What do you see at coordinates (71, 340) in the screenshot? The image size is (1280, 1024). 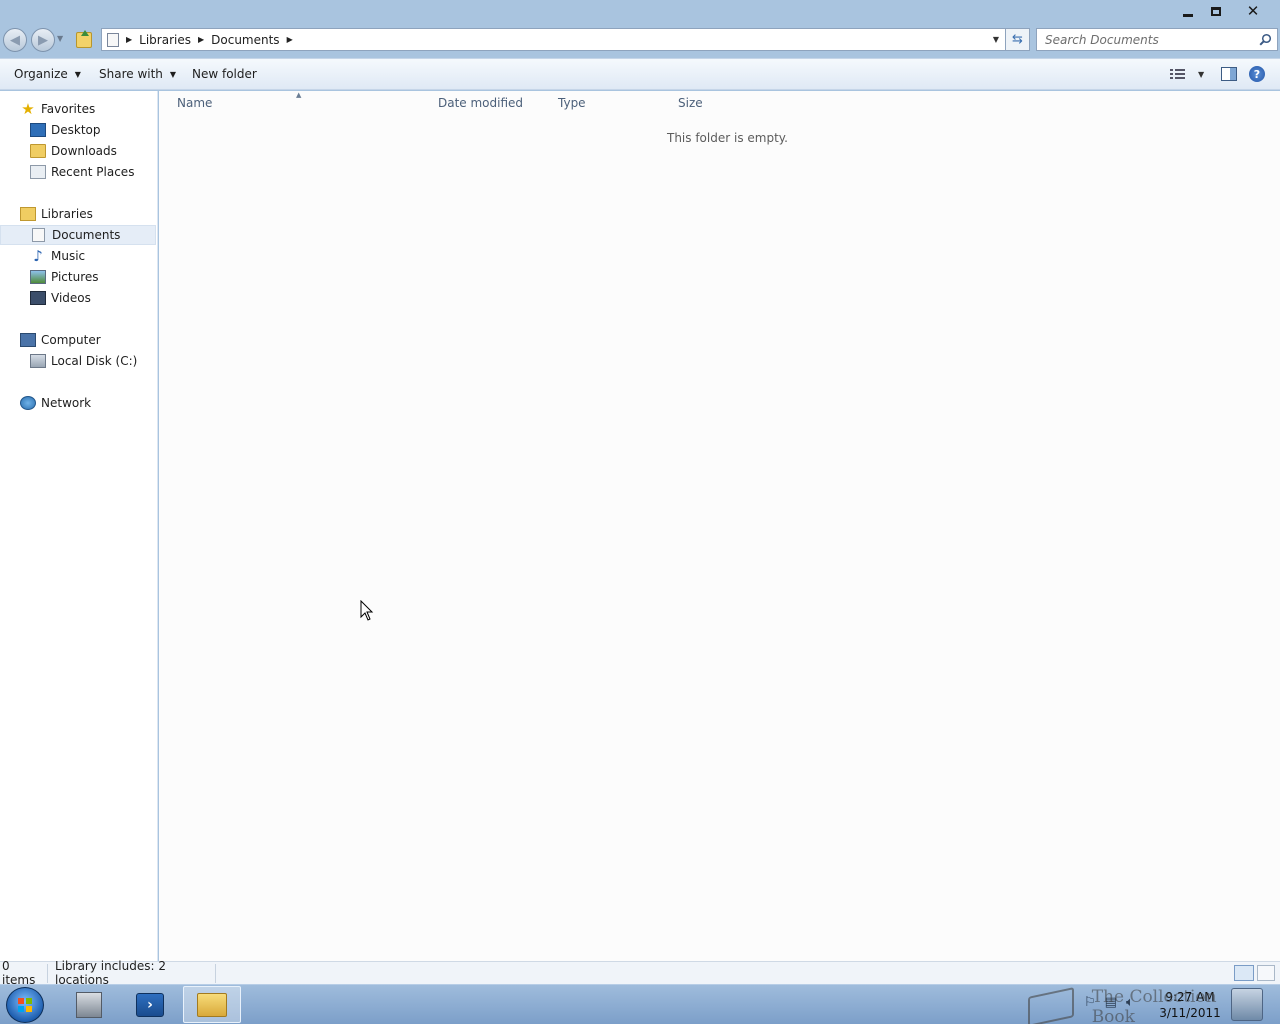 I see `nav-computer-label: Computer` at bounding box center [71, 340].